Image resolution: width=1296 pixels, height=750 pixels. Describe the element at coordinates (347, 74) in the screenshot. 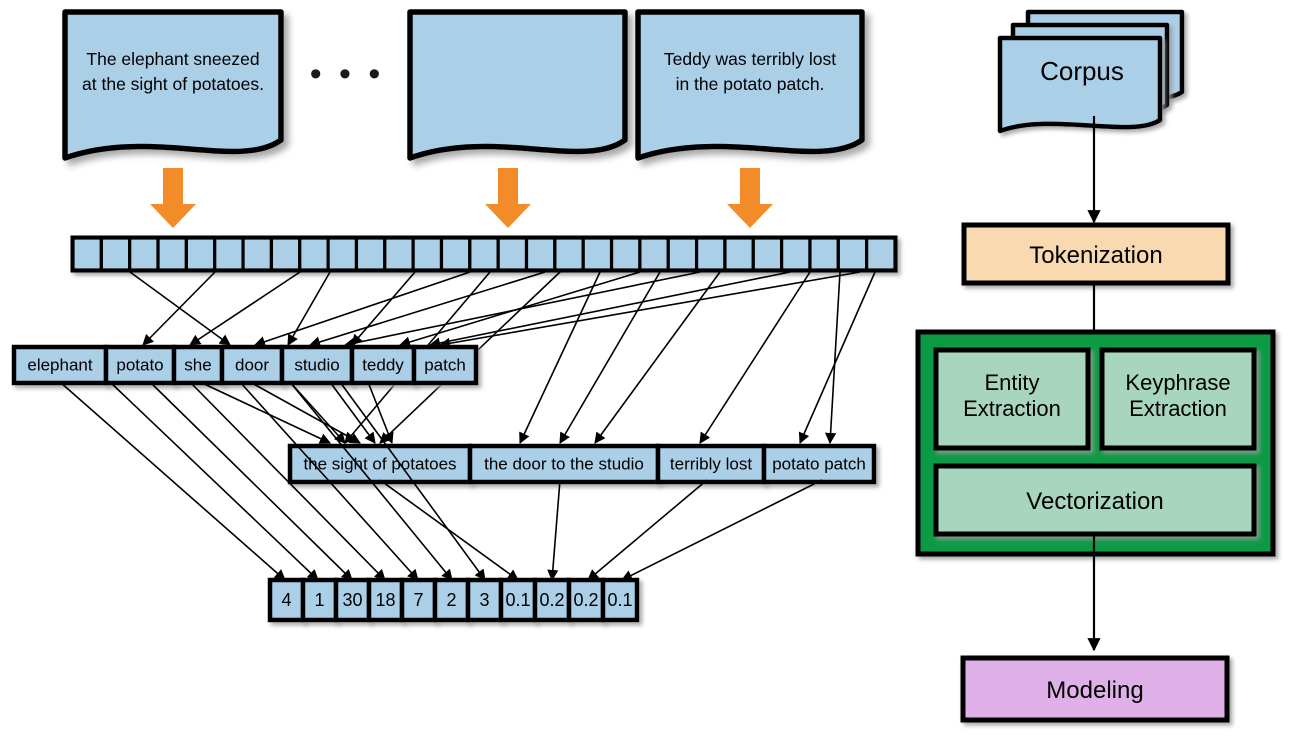

I see `ellipsis-label: • • •` at that location.